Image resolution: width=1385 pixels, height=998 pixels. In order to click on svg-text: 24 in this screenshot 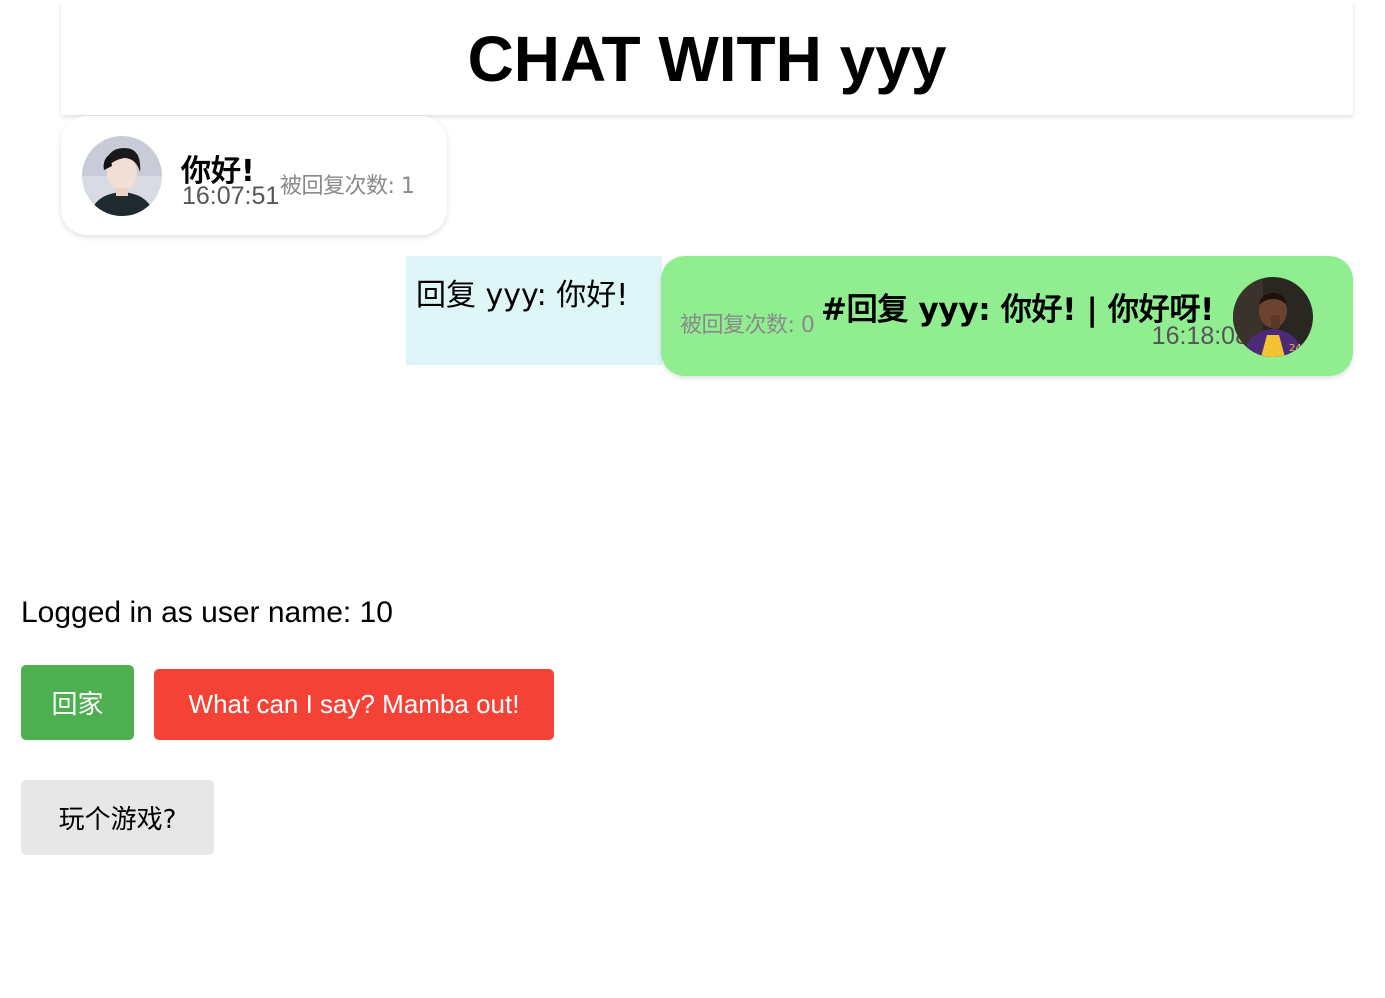, I will do `click(1295, 348)`.